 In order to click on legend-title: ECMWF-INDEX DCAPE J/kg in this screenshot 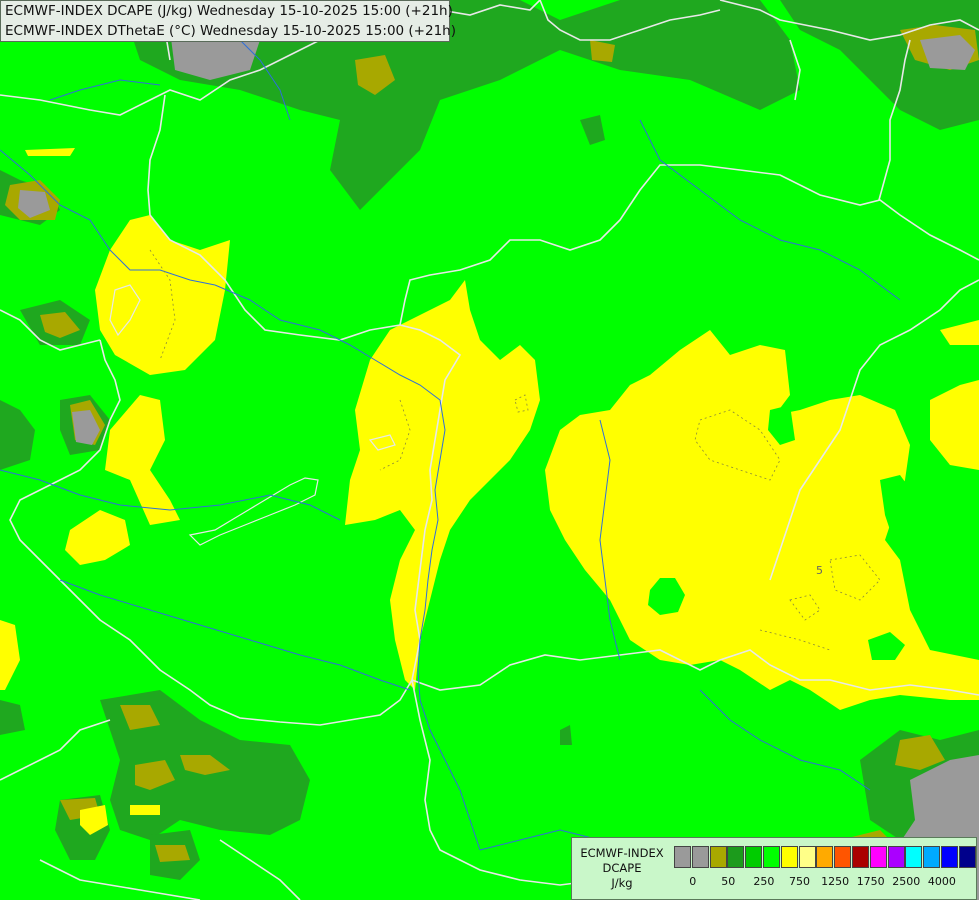, I will do `click(622, 868)`.